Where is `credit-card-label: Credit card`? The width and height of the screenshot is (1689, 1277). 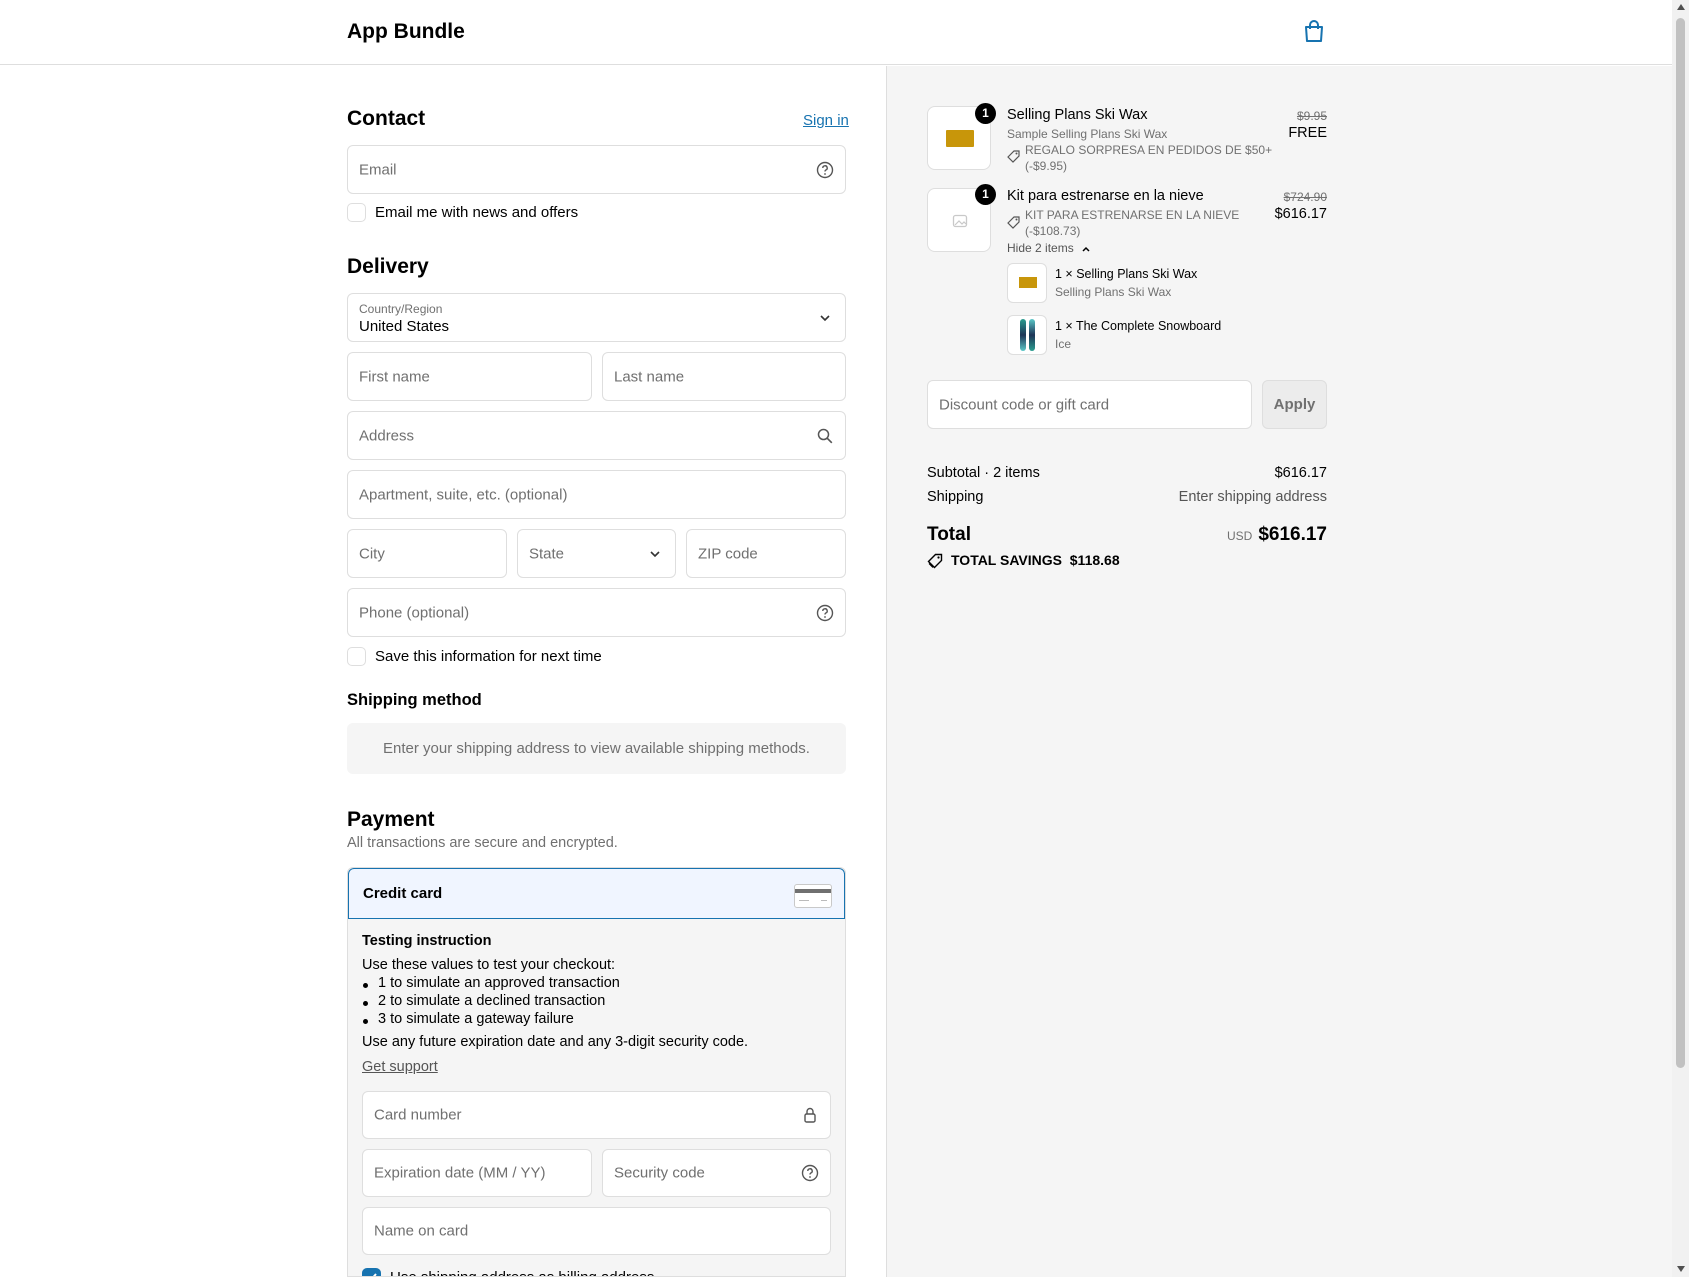
credit-card-label: Credit card is located at coordinates (403, 893).